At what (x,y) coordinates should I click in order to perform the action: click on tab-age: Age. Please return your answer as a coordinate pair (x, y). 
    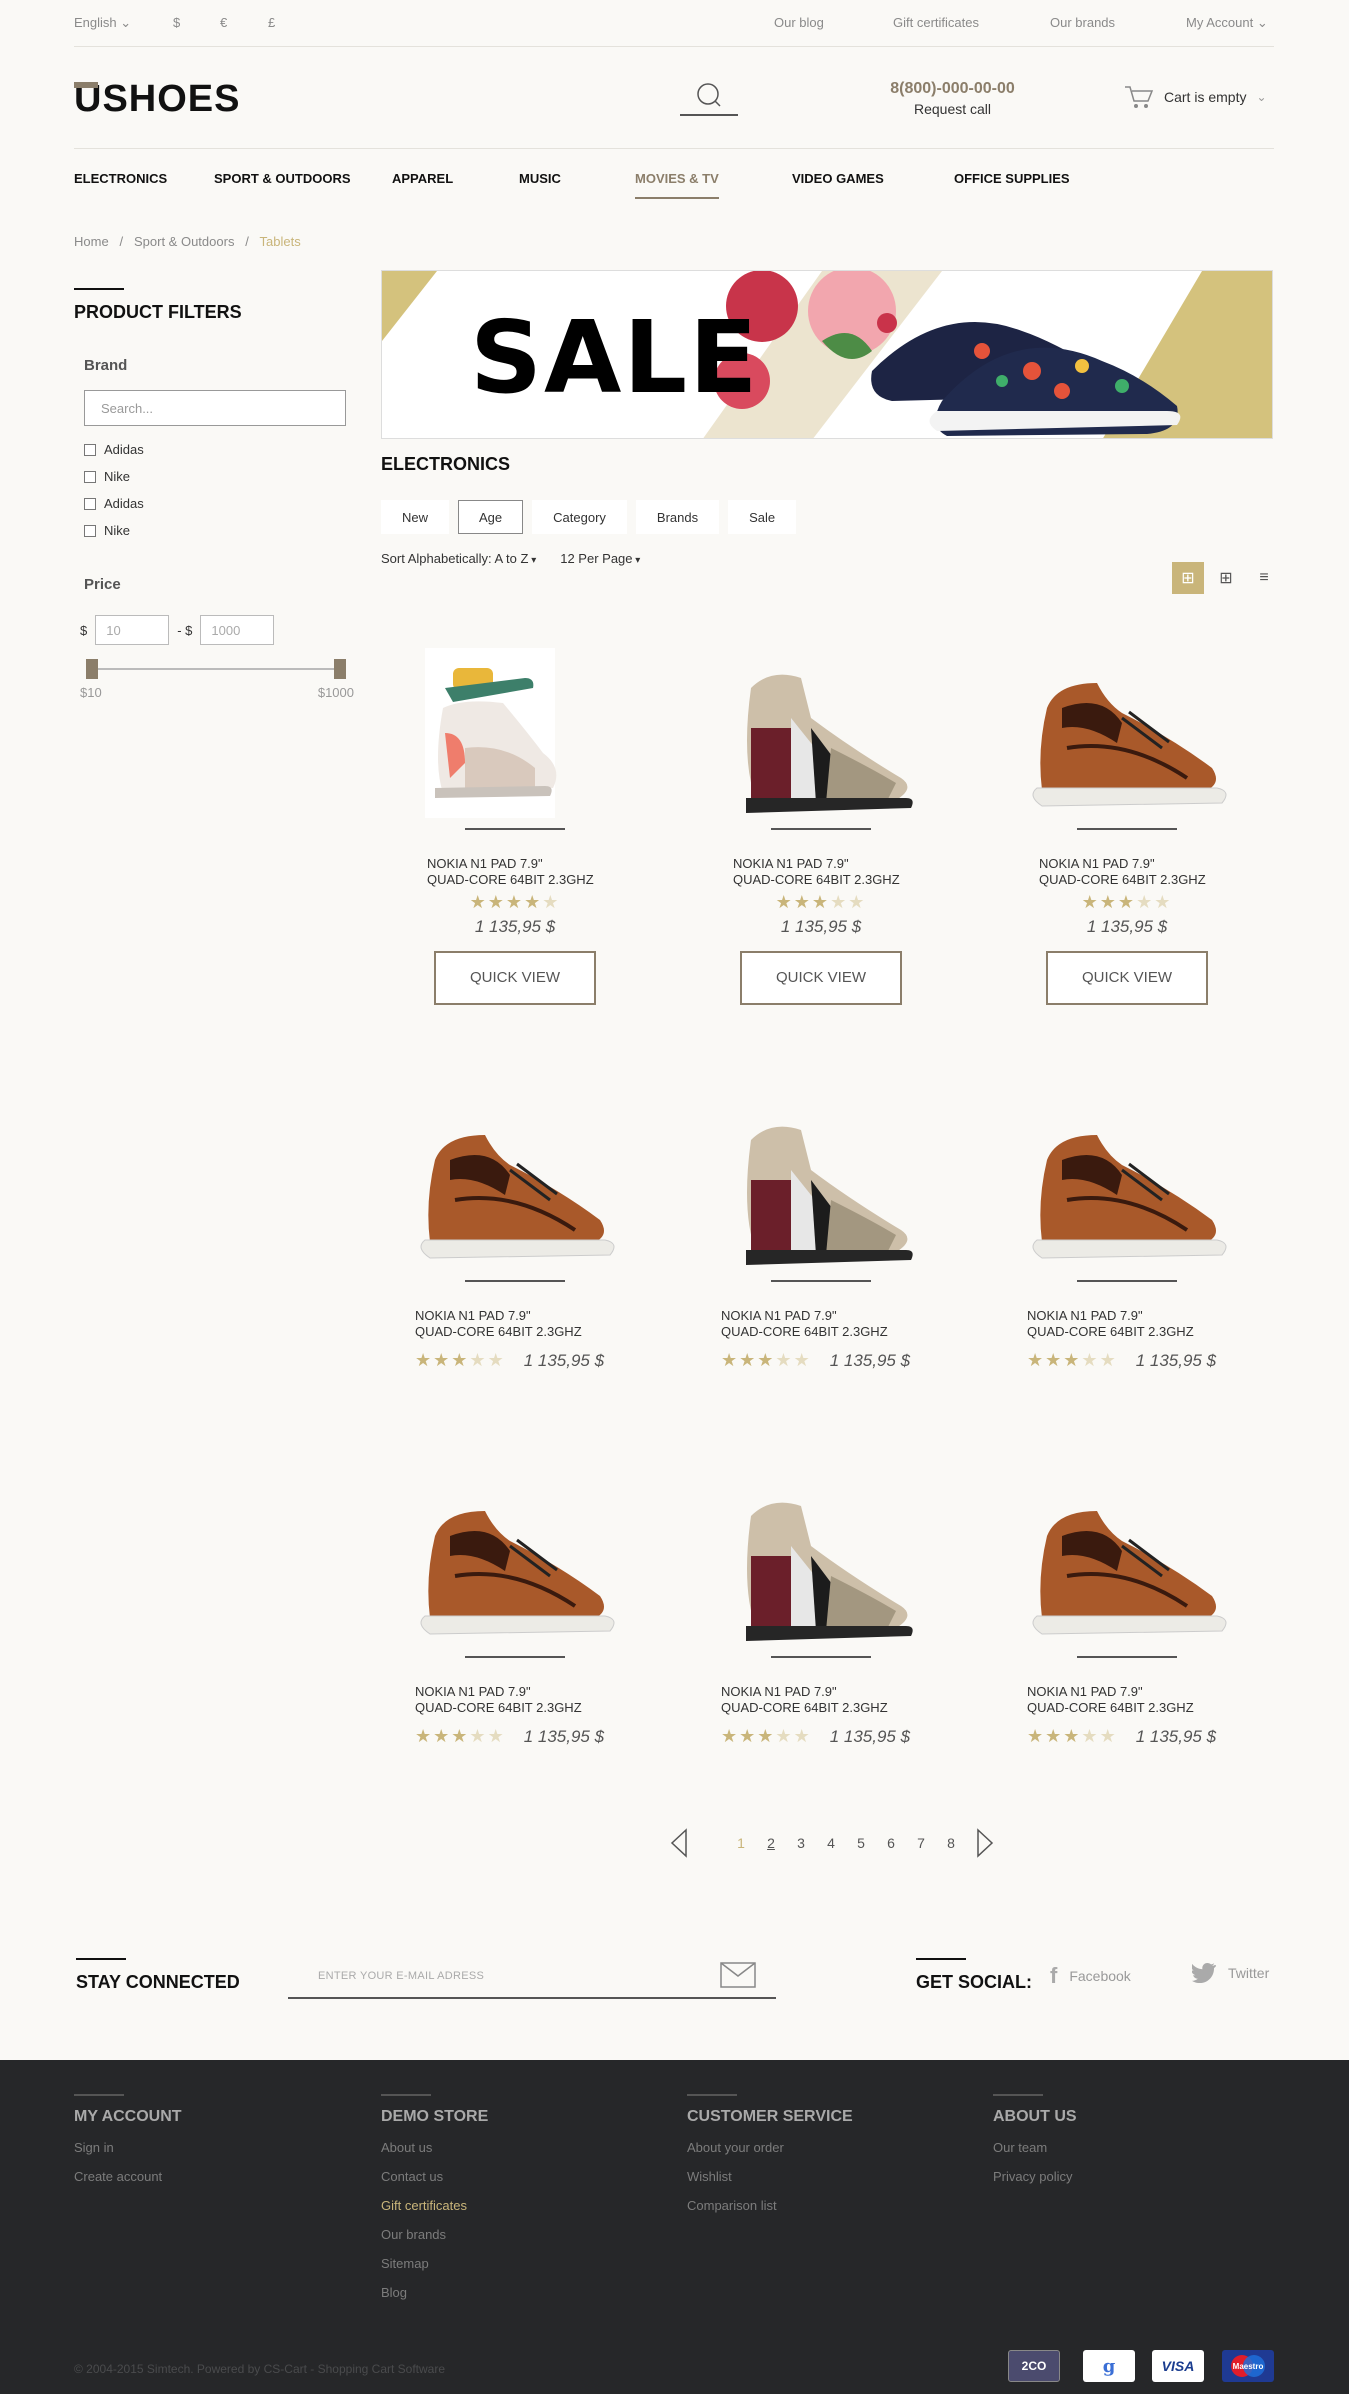
    Looking at the image, I should click on (491, 517).